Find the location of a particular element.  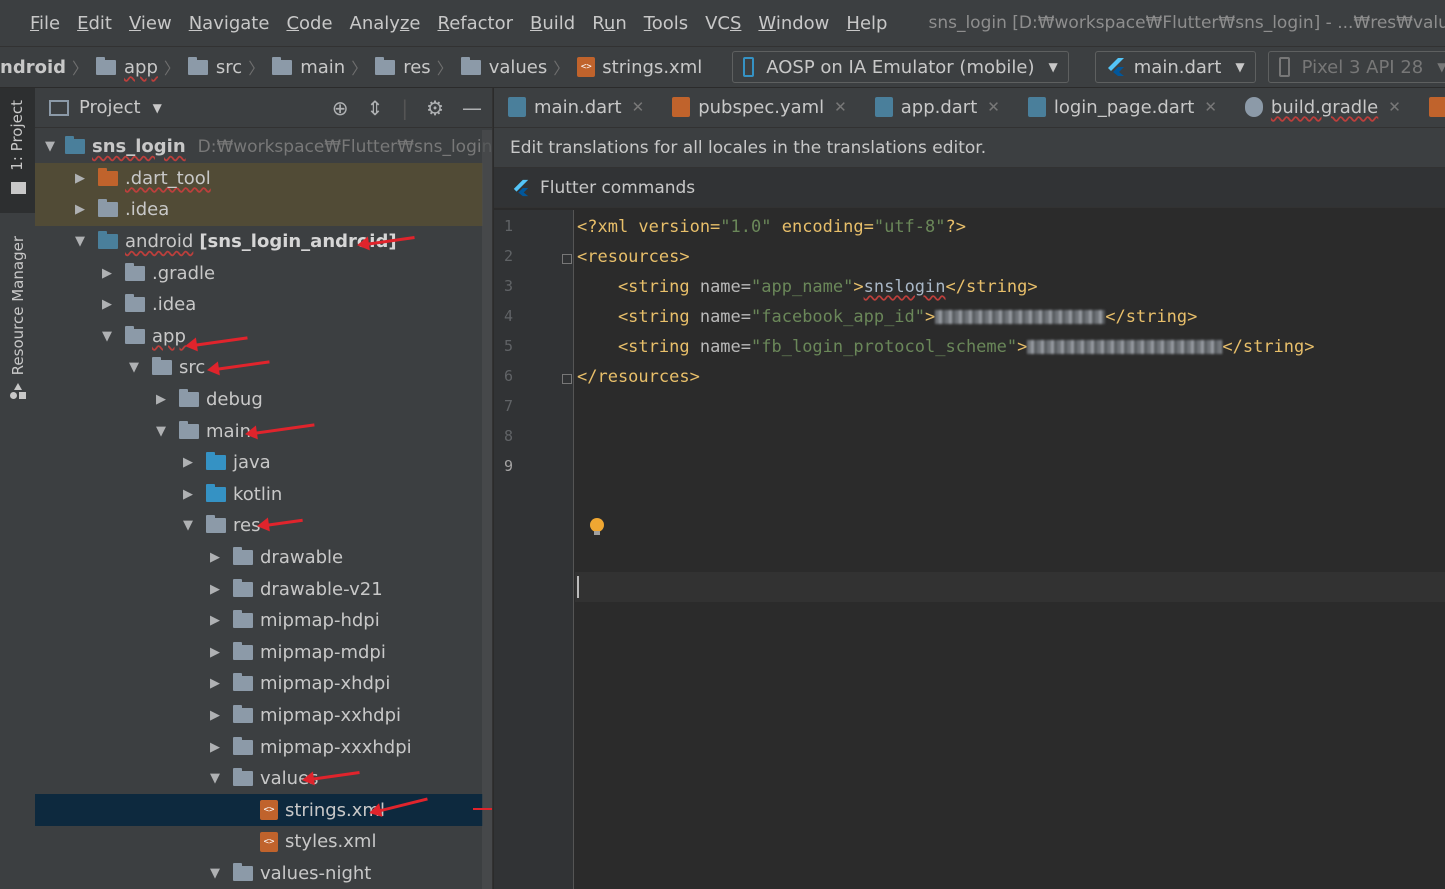

menu-item-navigate: Navigate is located at coordinates (229, 23).